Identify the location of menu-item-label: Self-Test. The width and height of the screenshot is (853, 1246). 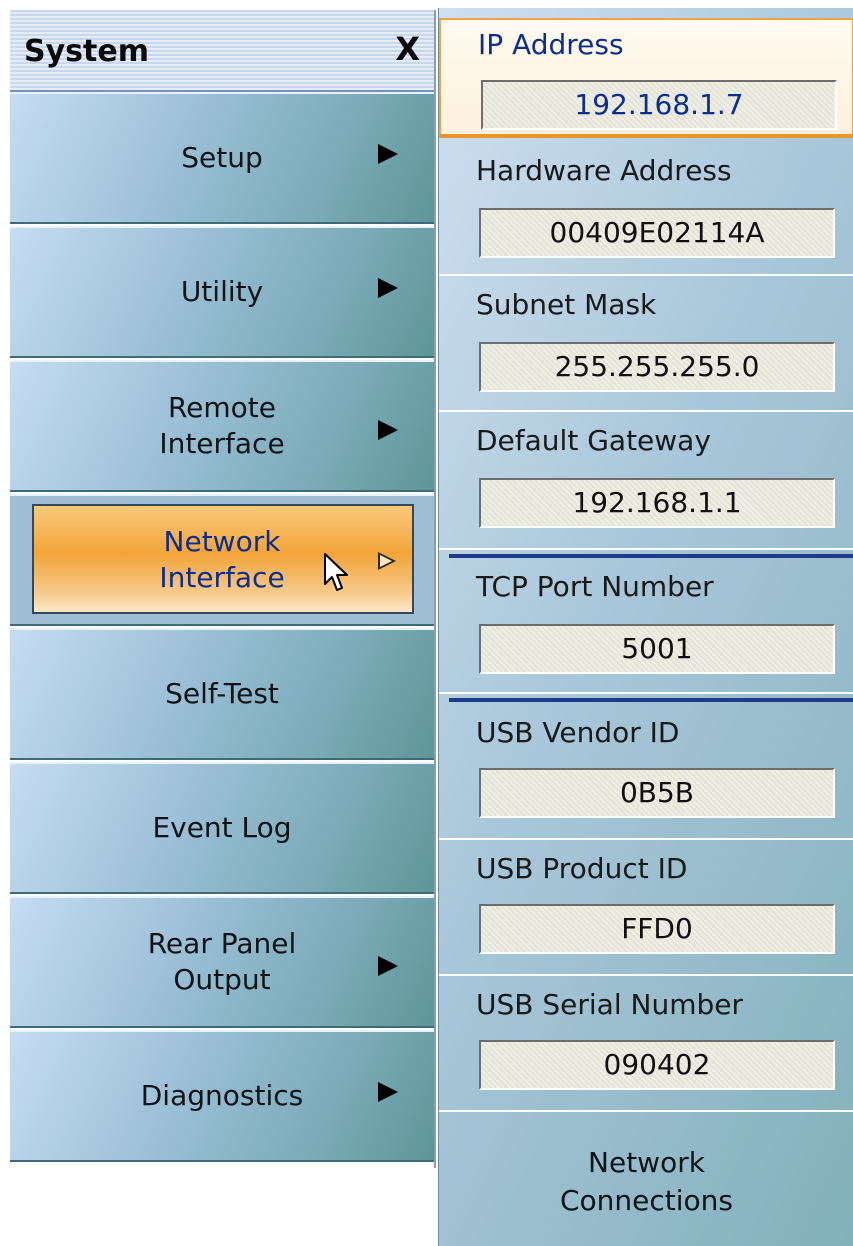
(222, 693).